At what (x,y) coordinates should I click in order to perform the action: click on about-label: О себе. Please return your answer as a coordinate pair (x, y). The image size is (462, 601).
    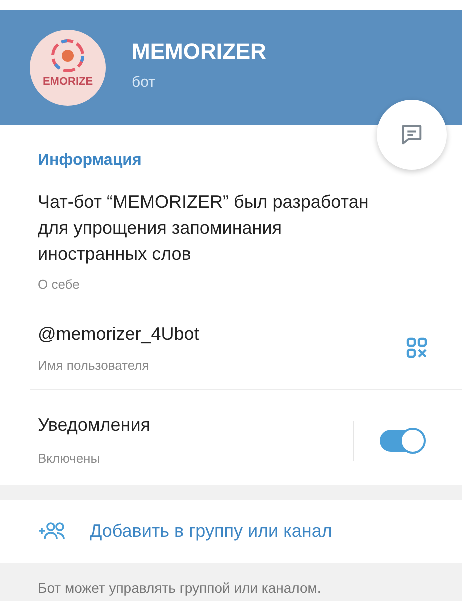
    Looking at the image, I should click on (59, 285).